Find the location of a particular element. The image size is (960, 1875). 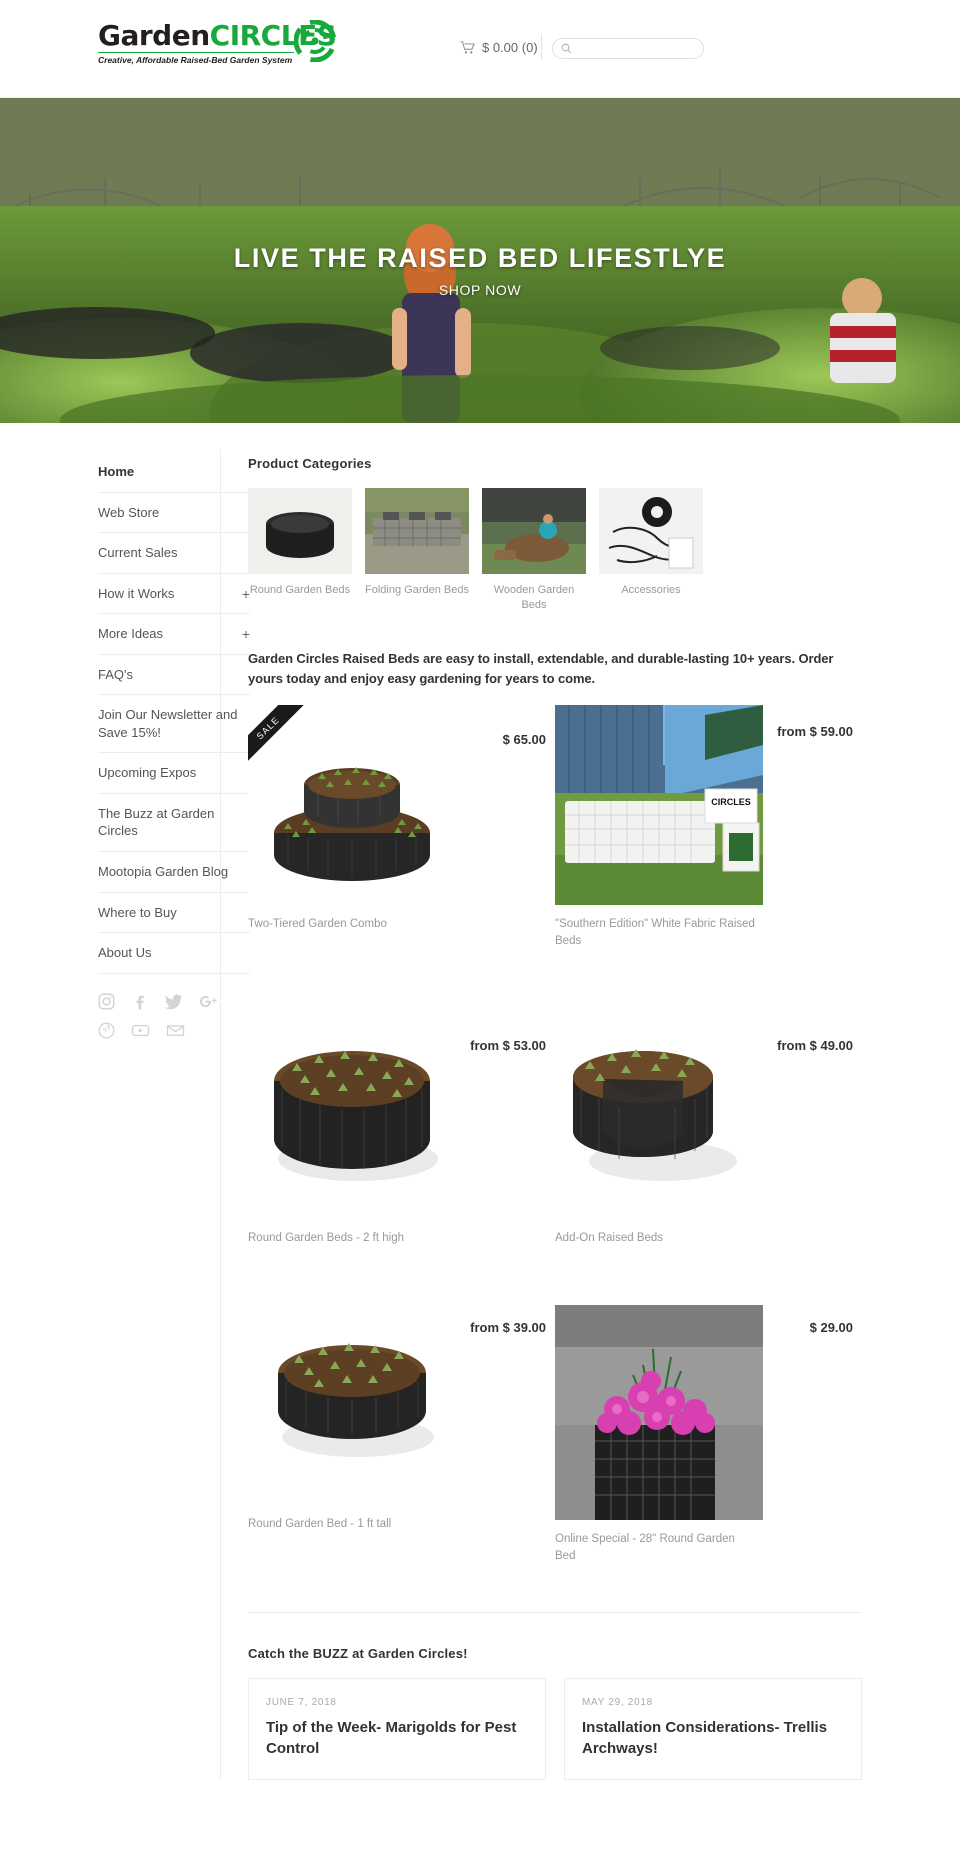

sidebar-item-where-to-buy: Where to Buy is located at coordinates (174, 913).